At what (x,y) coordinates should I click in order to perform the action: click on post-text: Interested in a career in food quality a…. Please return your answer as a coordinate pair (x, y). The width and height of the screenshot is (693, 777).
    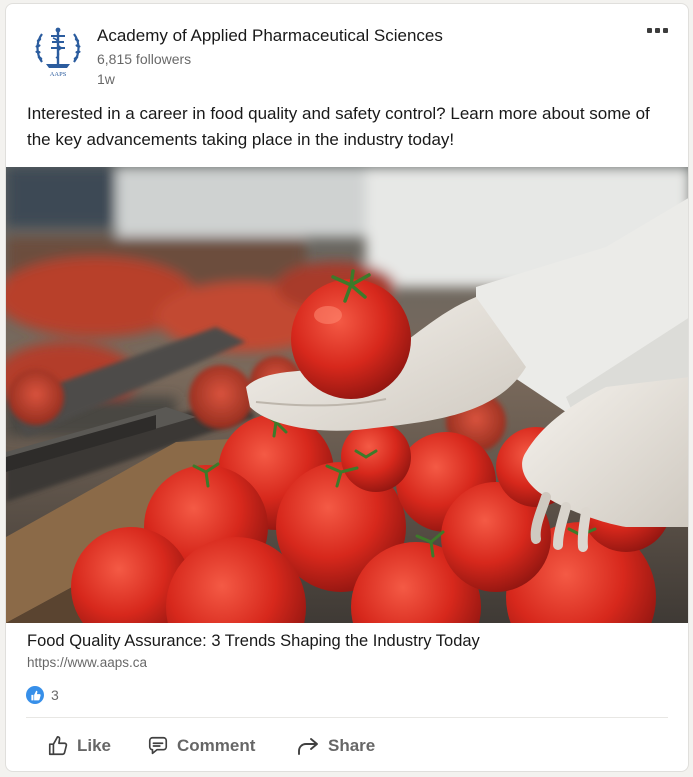
    Looking at the image, I should click on (338, 126).